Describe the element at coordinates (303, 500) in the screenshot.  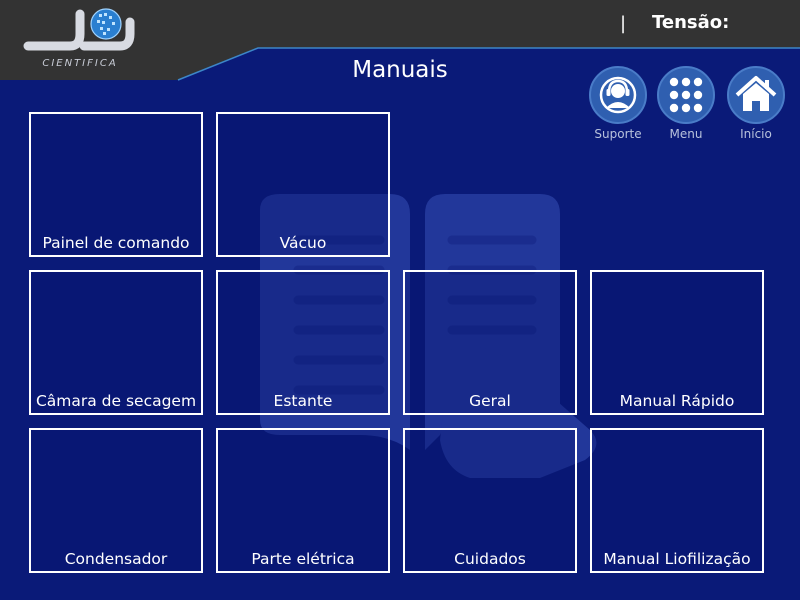
I see `manual-tile-electrical: Parte elétrica` at that location.